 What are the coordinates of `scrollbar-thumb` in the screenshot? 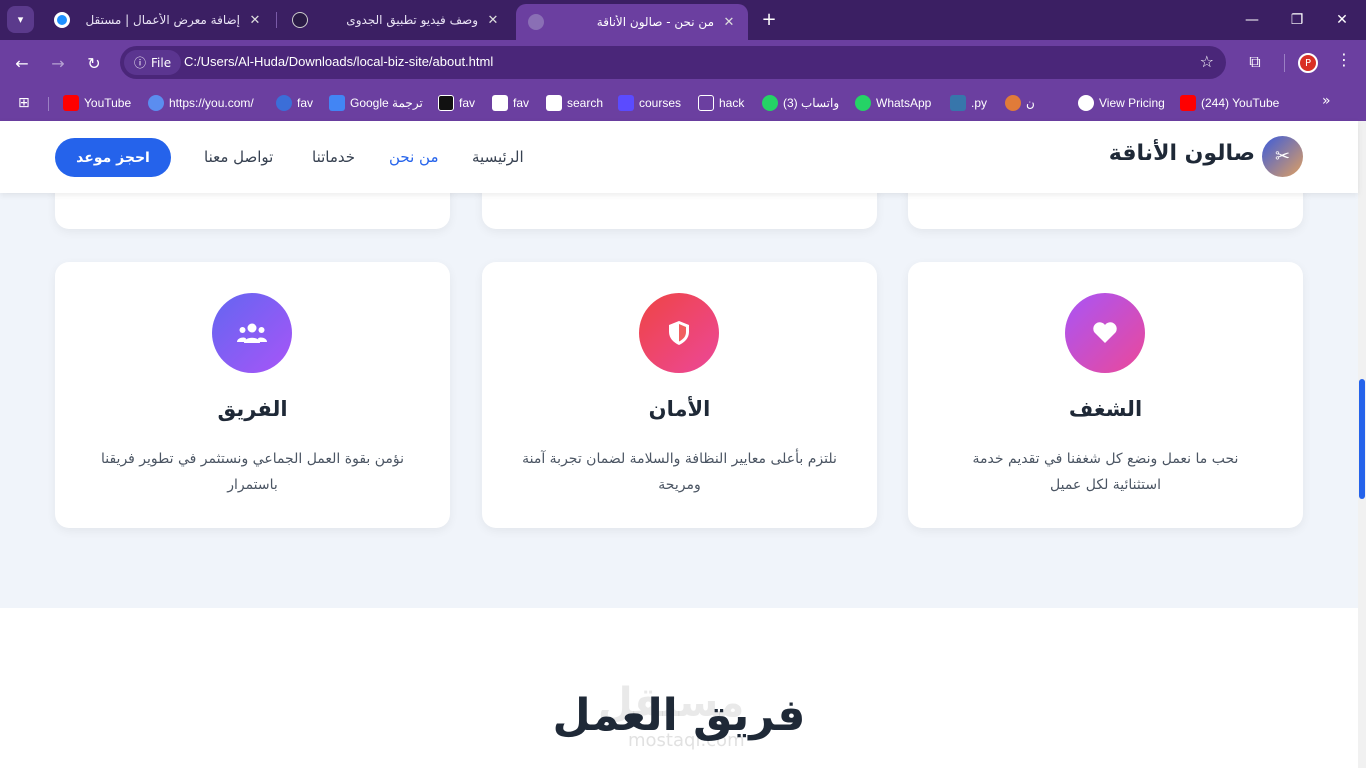 It's located at (1362, 439).